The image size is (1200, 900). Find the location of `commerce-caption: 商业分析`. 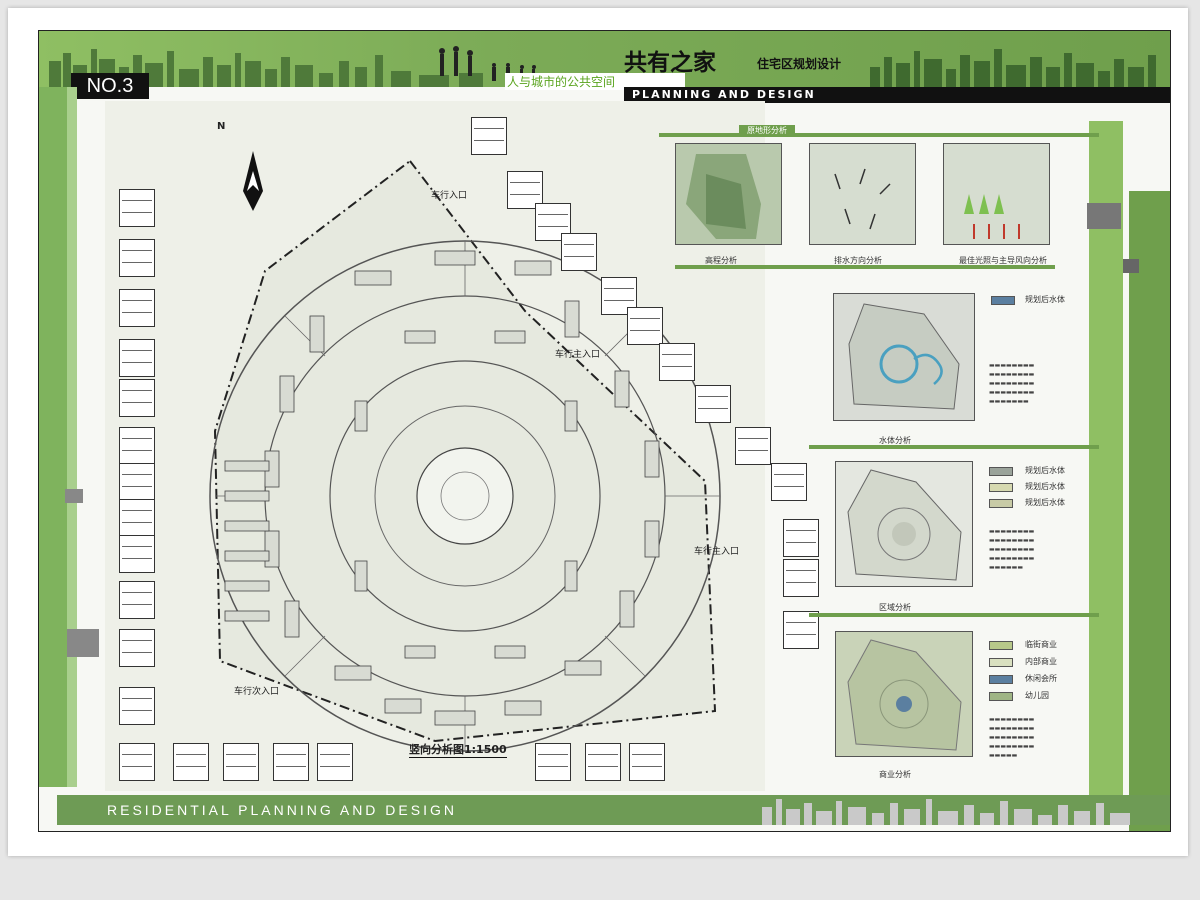

commerce-caption: 商业分析 is located at coordinates (895, 774).